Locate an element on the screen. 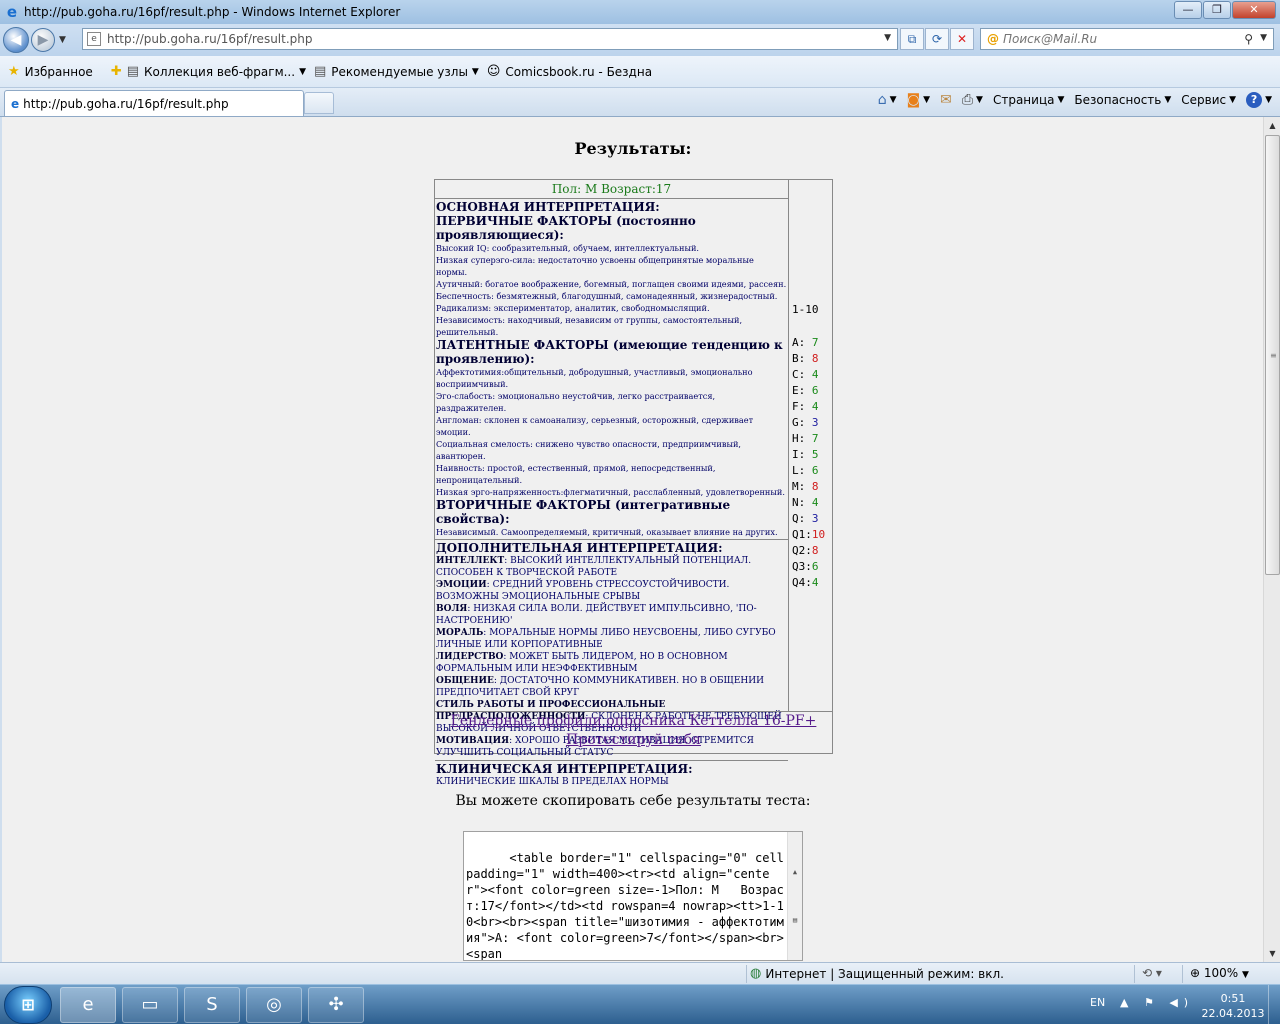 The width and height of the screenshot is (1280, 1024). chevron-down-icon: ▼ is located at coordinates (1245, 975).